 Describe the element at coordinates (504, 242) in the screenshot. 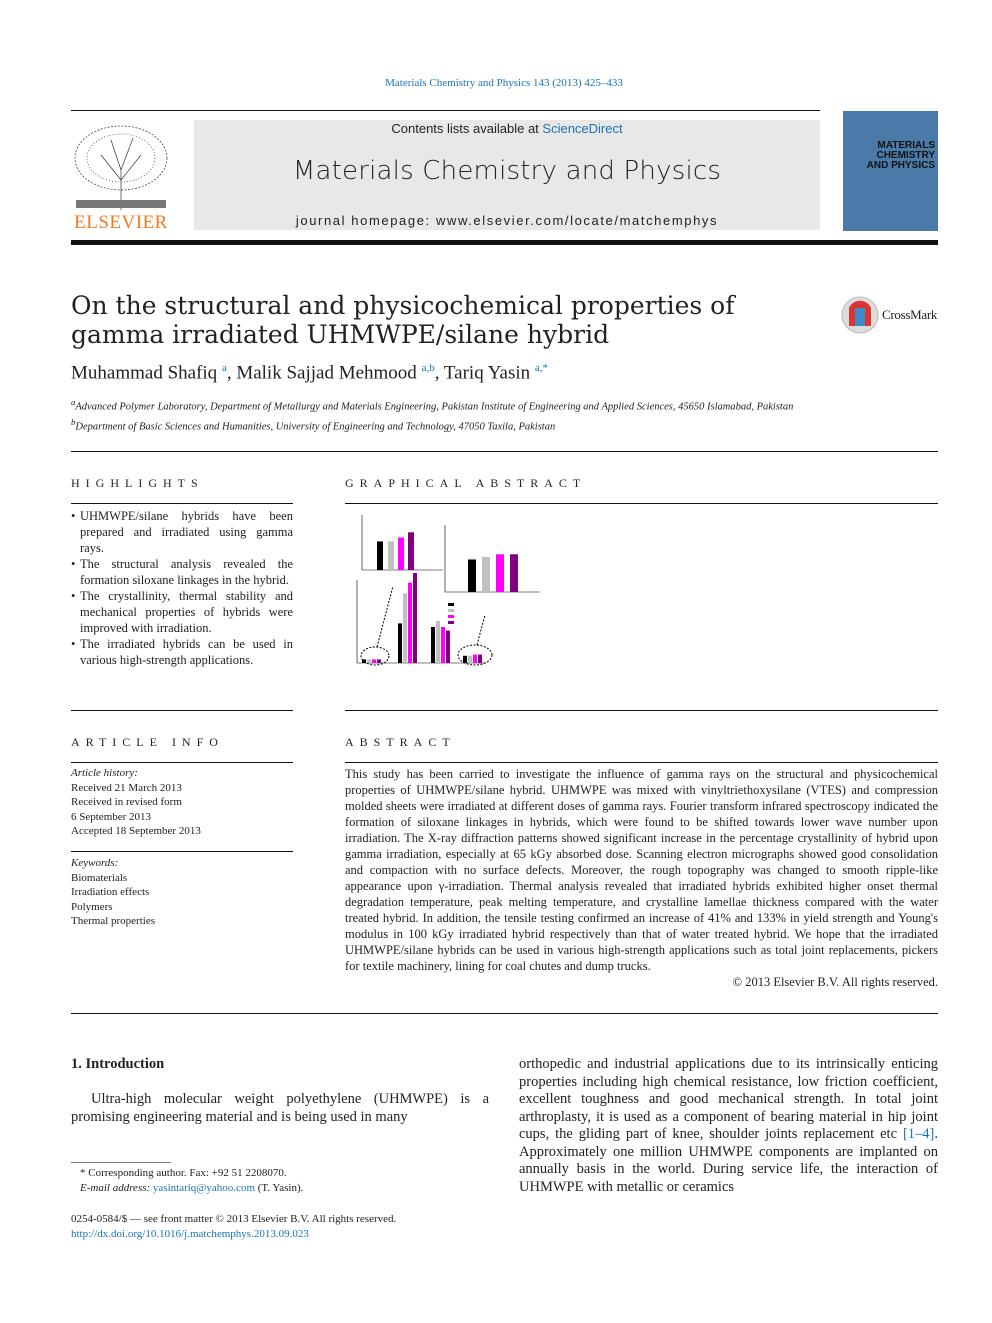

I see `thick-divider` at that location.